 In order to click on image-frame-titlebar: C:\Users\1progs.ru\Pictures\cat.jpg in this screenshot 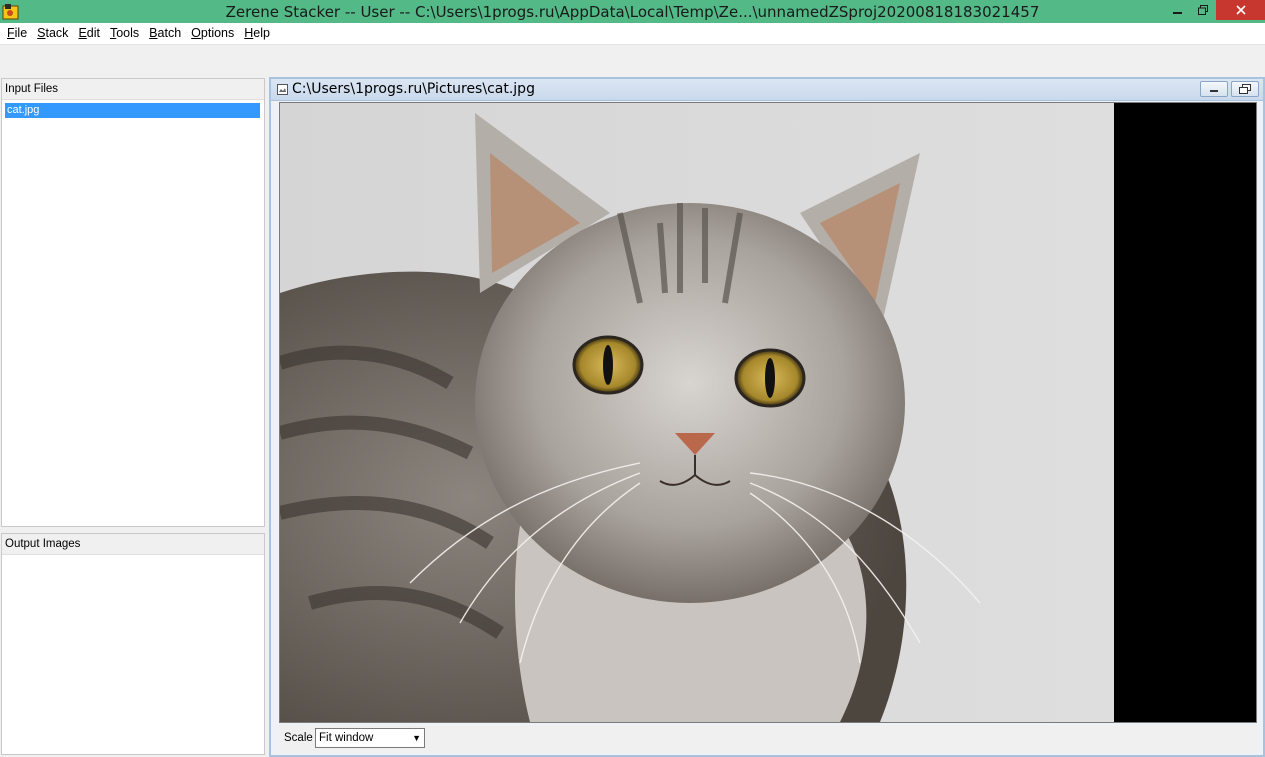, I will do `click(767, 90)`.